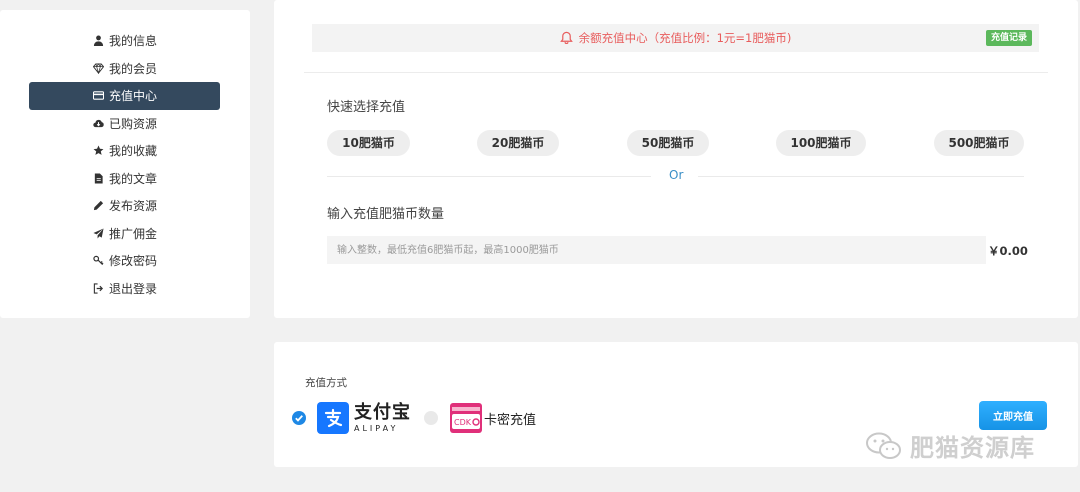 Image resolution: width=1080 pixels, height=492 pixels. Describe the element at coordinates (861, 176) in the screenshot. I see `or-divider-right` at that location.